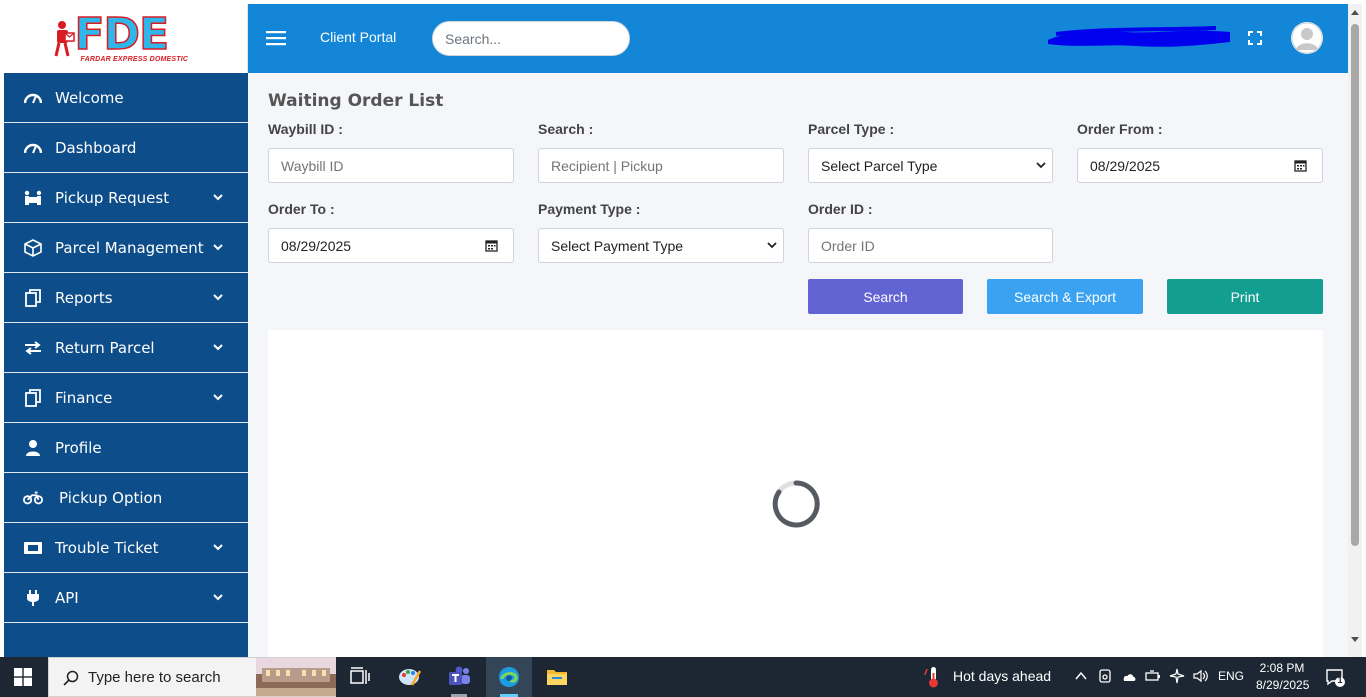 The height and width of the screenshot is (697, 1366). What do you see at coordinates (840, 209) in the screenshot?
I see `order-id-label: Order ID :` at bounding box center [840, 209].